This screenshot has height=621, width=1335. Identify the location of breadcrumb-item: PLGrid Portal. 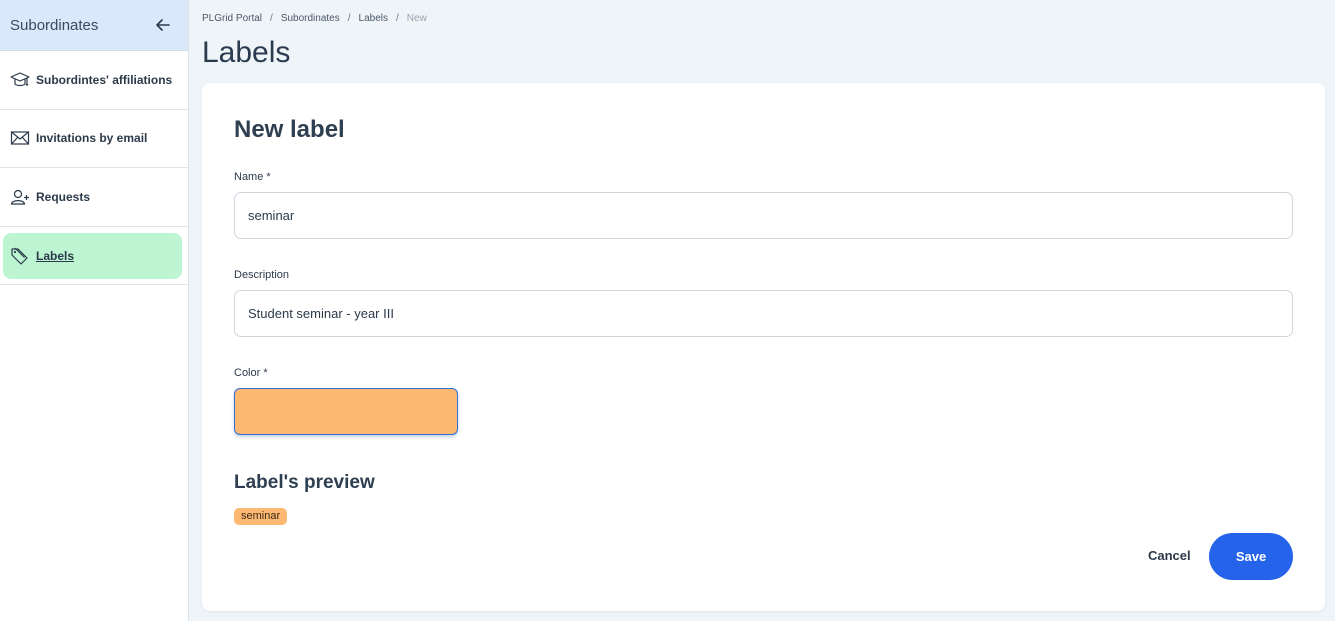
(232, 18).